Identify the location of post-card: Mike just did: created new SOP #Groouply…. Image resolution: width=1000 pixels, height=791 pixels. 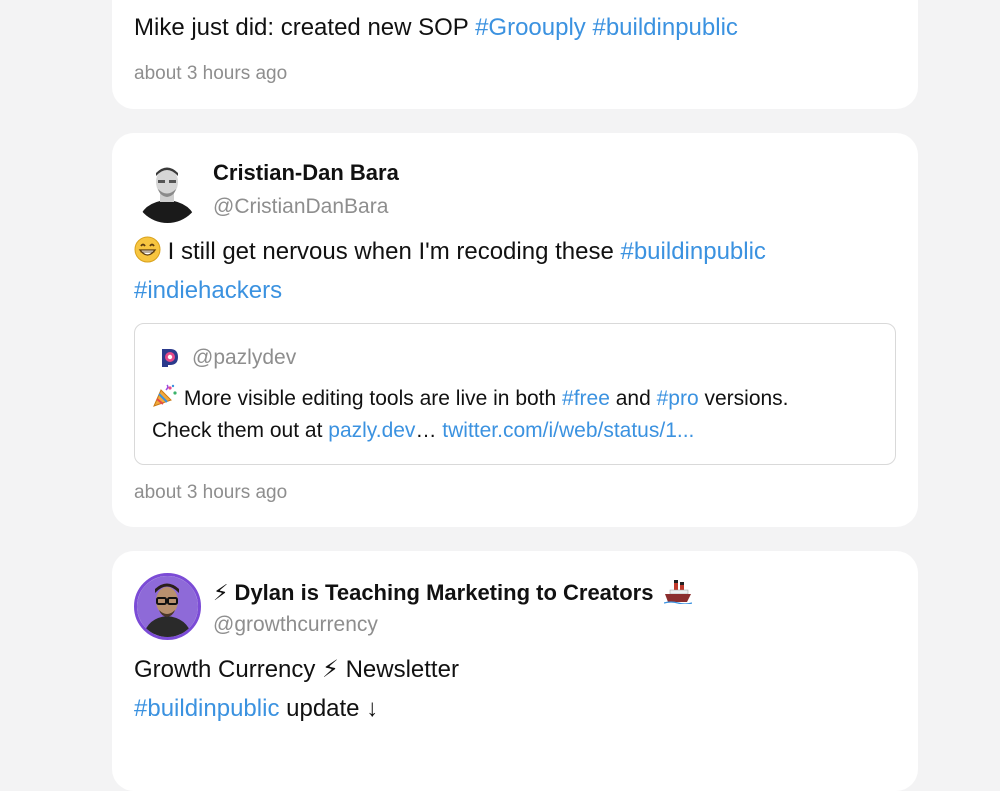
(515, 54).